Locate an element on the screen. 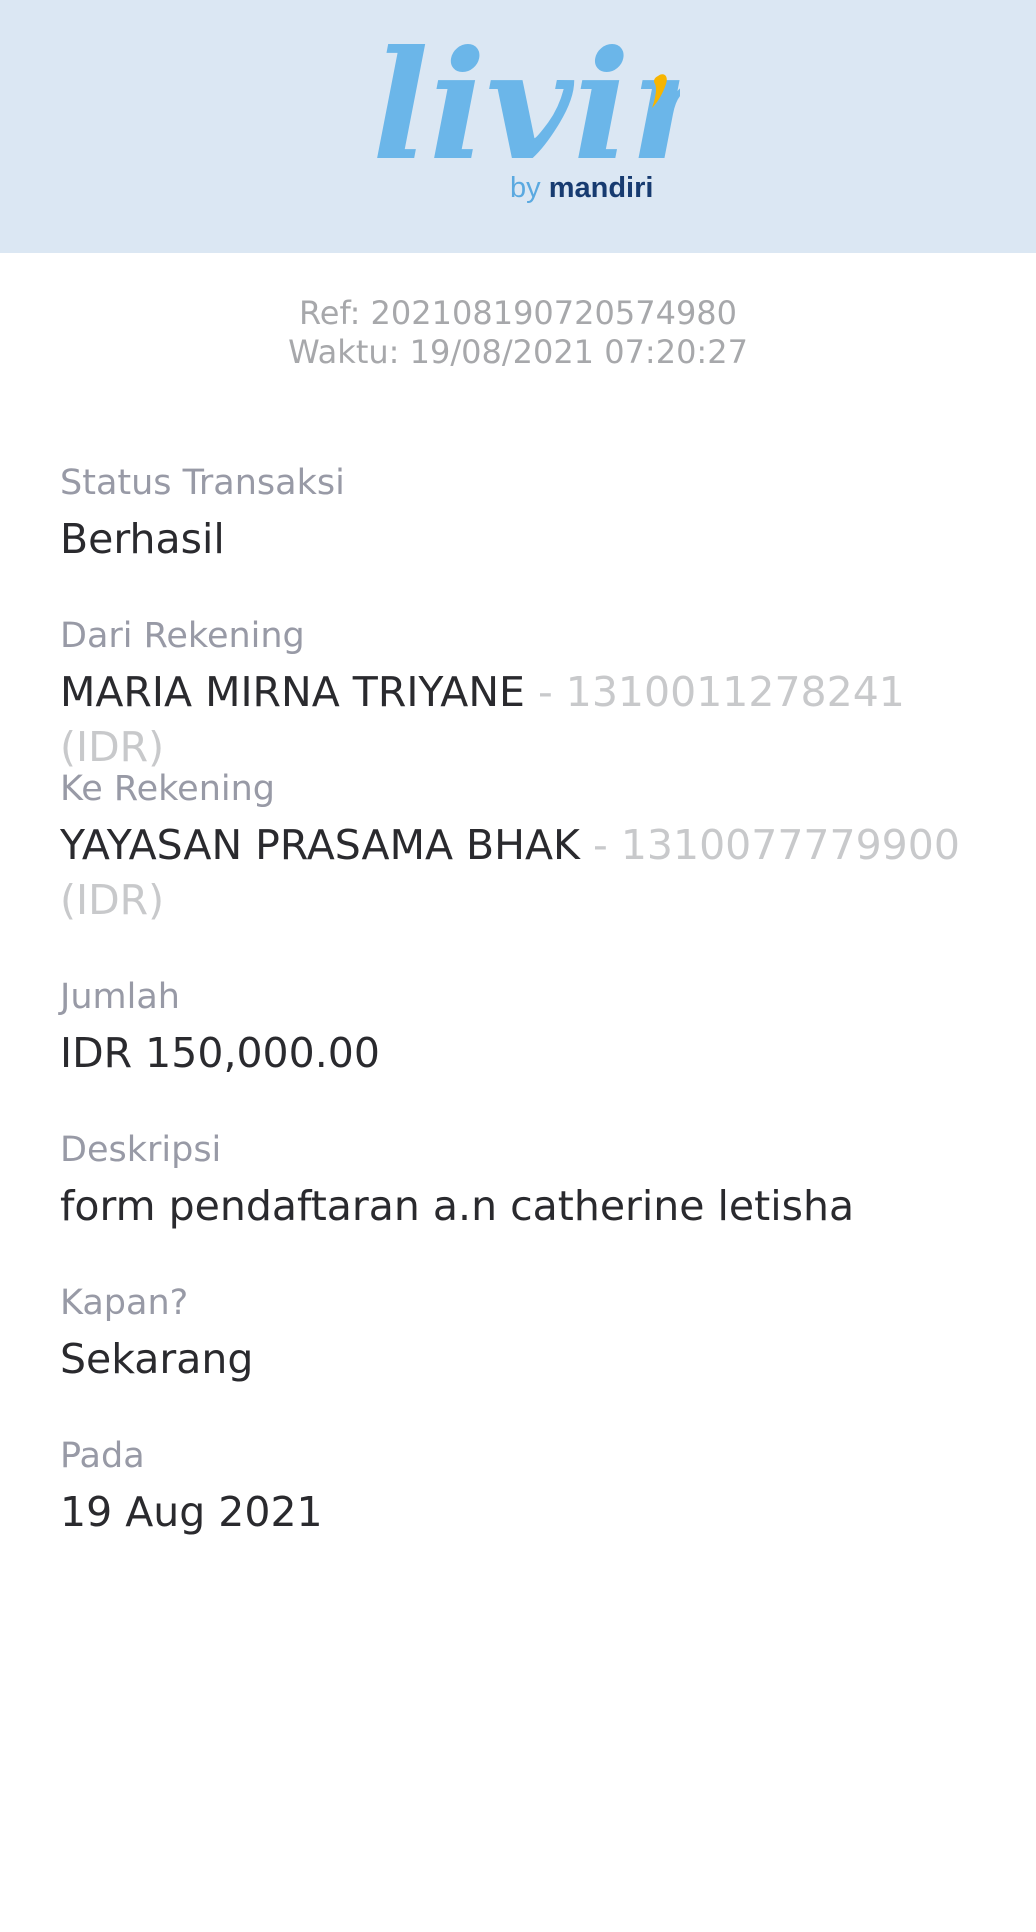  tagline-brand: mandiri is located at coordinates (601, 188).